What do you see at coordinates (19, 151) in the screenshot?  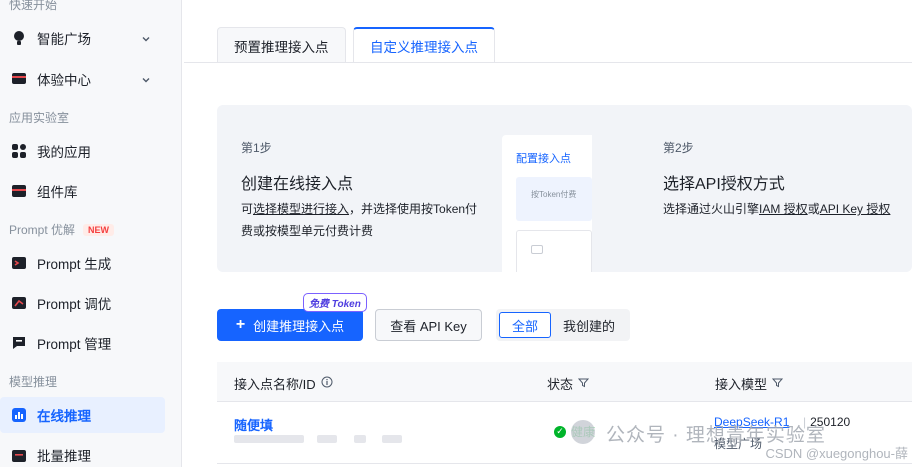 I see `apps-grid-icon` at bounding box center [19, 151].